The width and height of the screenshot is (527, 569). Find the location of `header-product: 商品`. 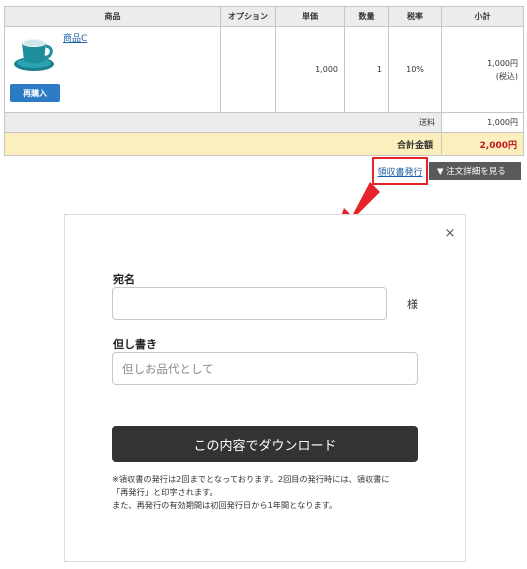

header-product: 商品 is located at coordinates (112, 16).